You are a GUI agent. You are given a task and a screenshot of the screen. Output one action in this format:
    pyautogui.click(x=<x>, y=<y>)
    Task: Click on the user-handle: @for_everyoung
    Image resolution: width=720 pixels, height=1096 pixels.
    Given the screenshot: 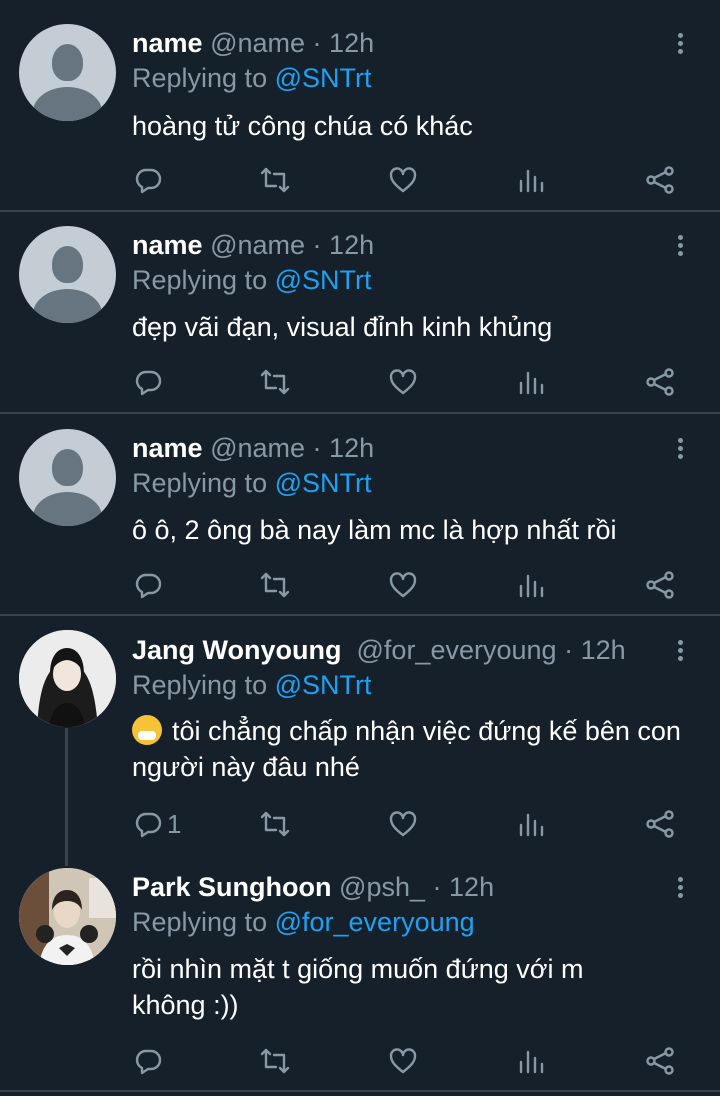 What is the action you would take?
    pyautogui.click(x=457, y=650)
    